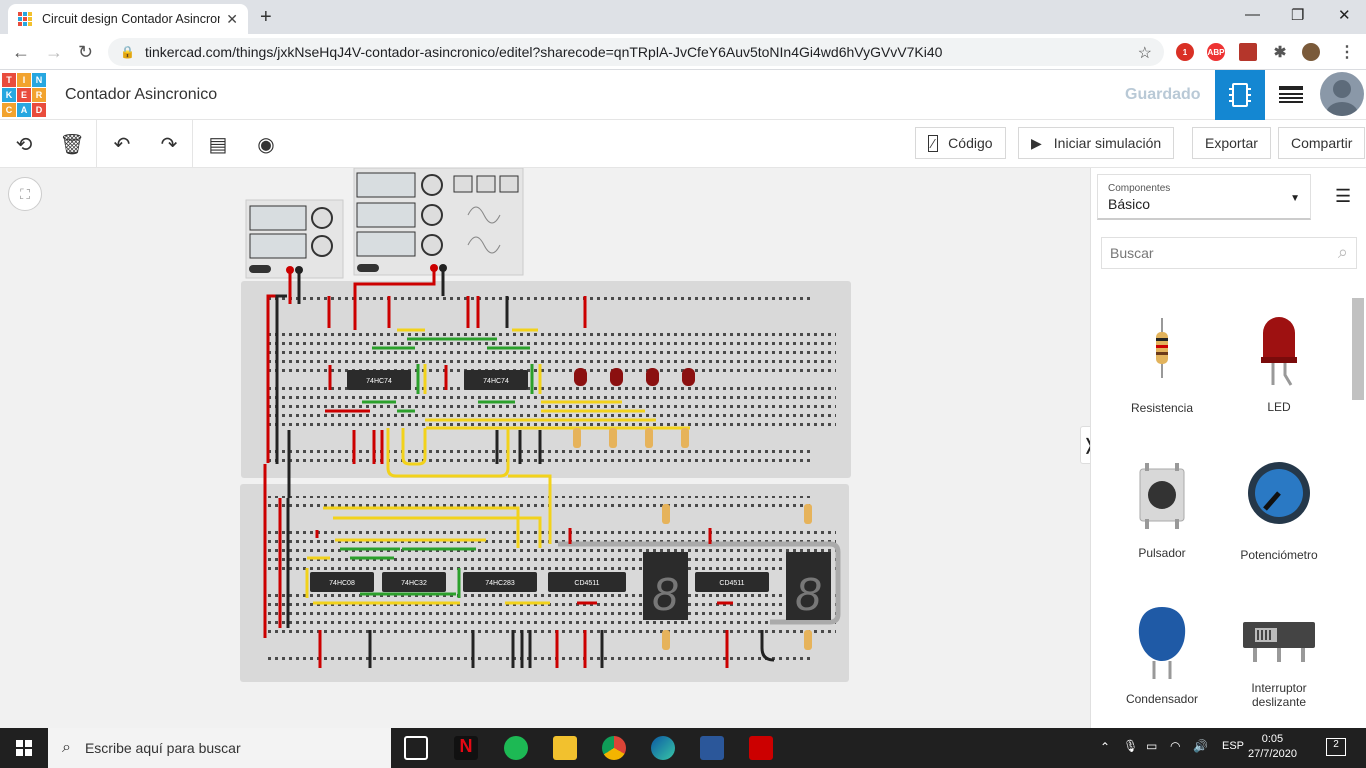 The image size is (1366, 768). What do you see at coordinates (614, 748) in the screenshot?
I see `chrome-icon` at bounding box center [614, 748].